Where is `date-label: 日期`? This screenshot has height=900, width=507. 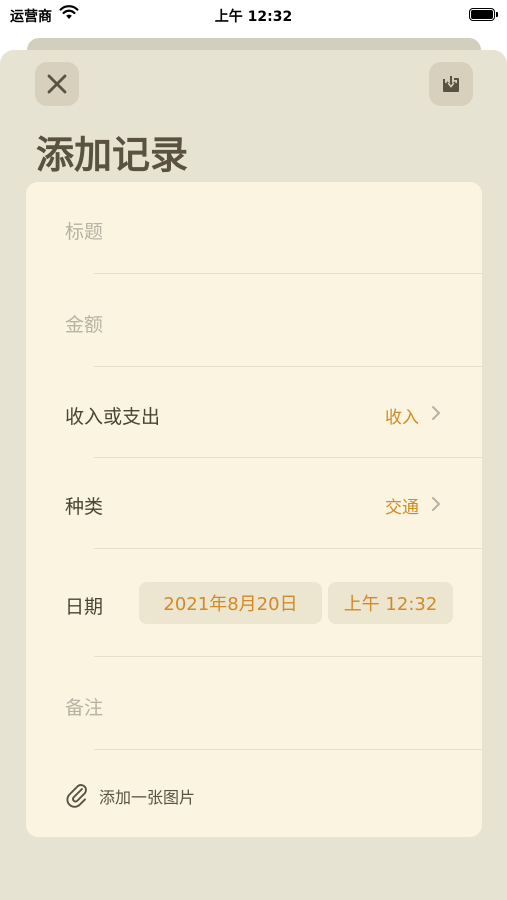 date-label: 日期 is located at coordinates (84, 607).